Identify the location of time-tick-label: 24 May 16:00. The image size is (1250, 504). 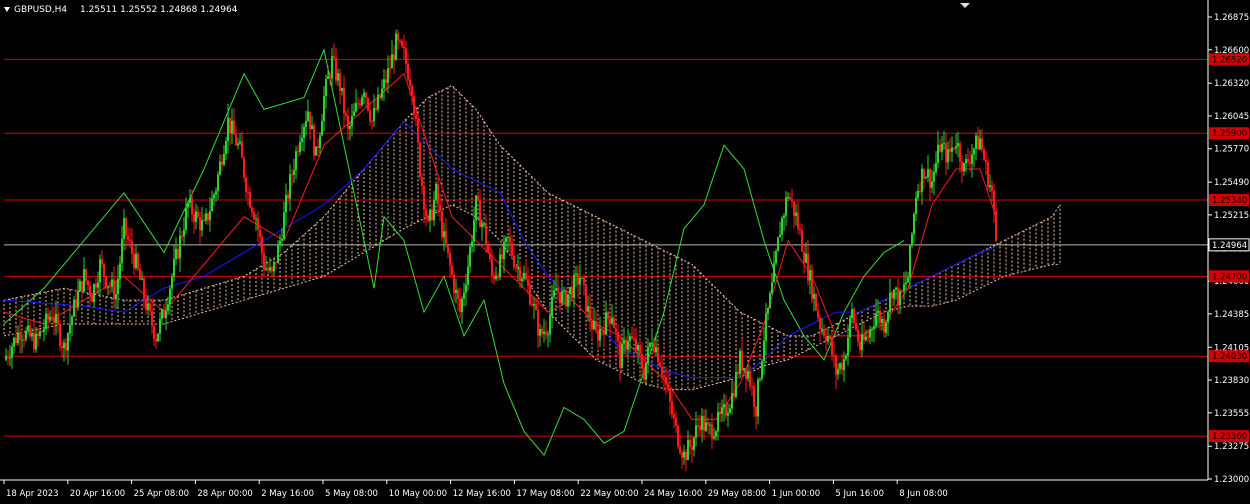
(673, 494).